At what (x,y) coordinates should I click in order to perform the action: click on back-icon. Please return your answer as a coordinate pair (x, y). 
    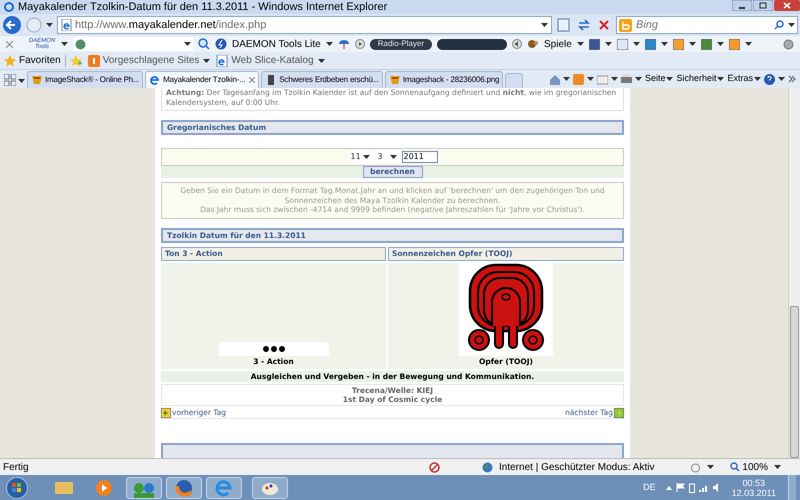
    Looking at the image, I should click on (12, 25).